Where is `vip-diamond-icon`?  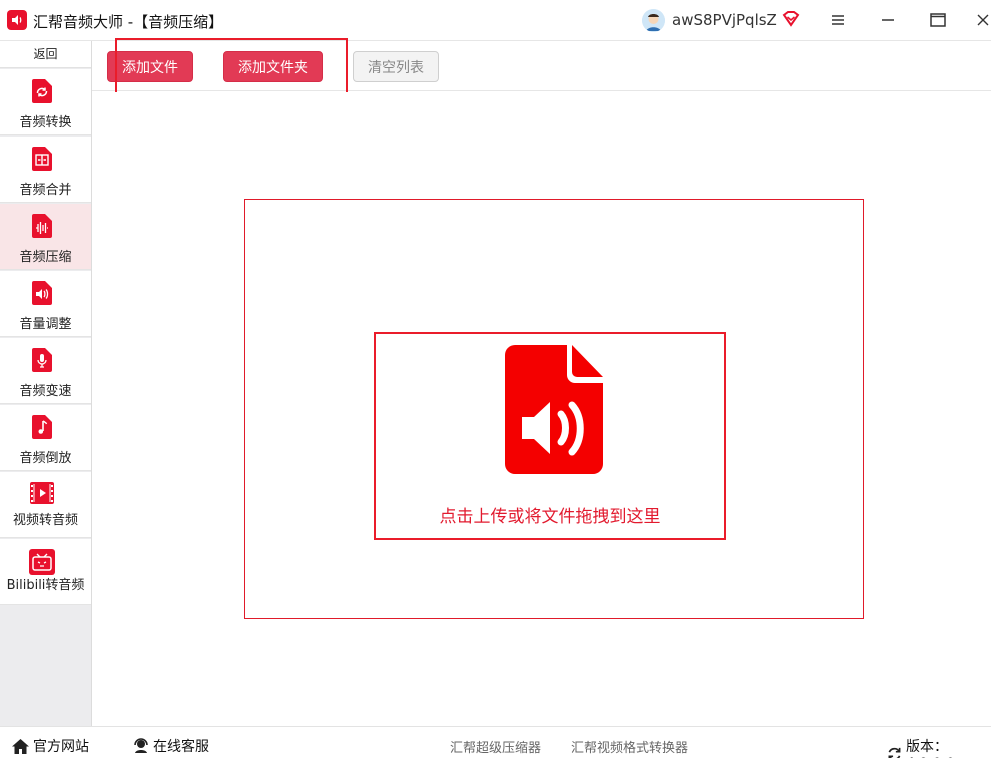
vip-diamond-icon is located at coordinates (791, 19).